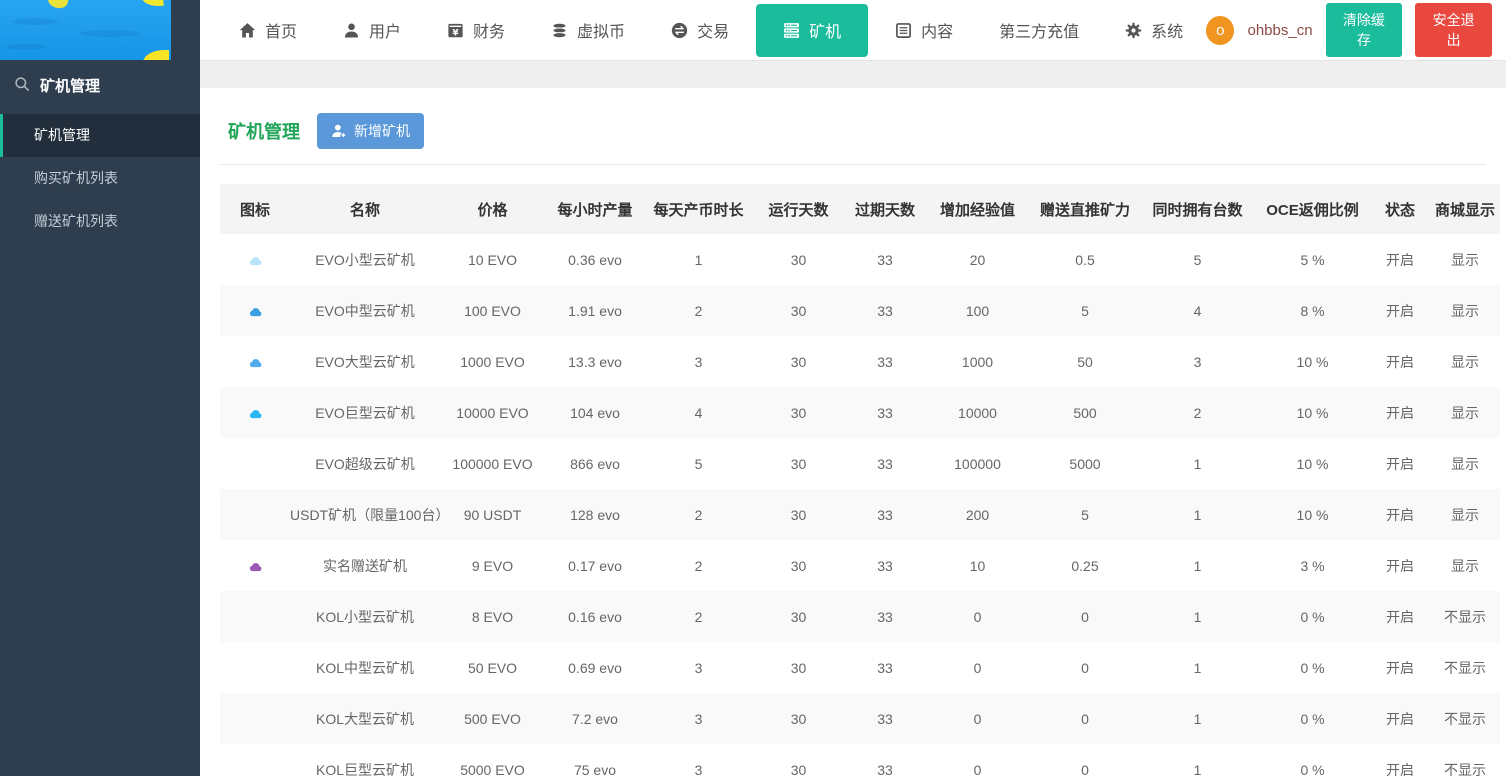 The height and width of the screenshot is (776, 1506). Describe the element at coordinates (351, 30) in the screenshot. I see `user-icon` at that location.